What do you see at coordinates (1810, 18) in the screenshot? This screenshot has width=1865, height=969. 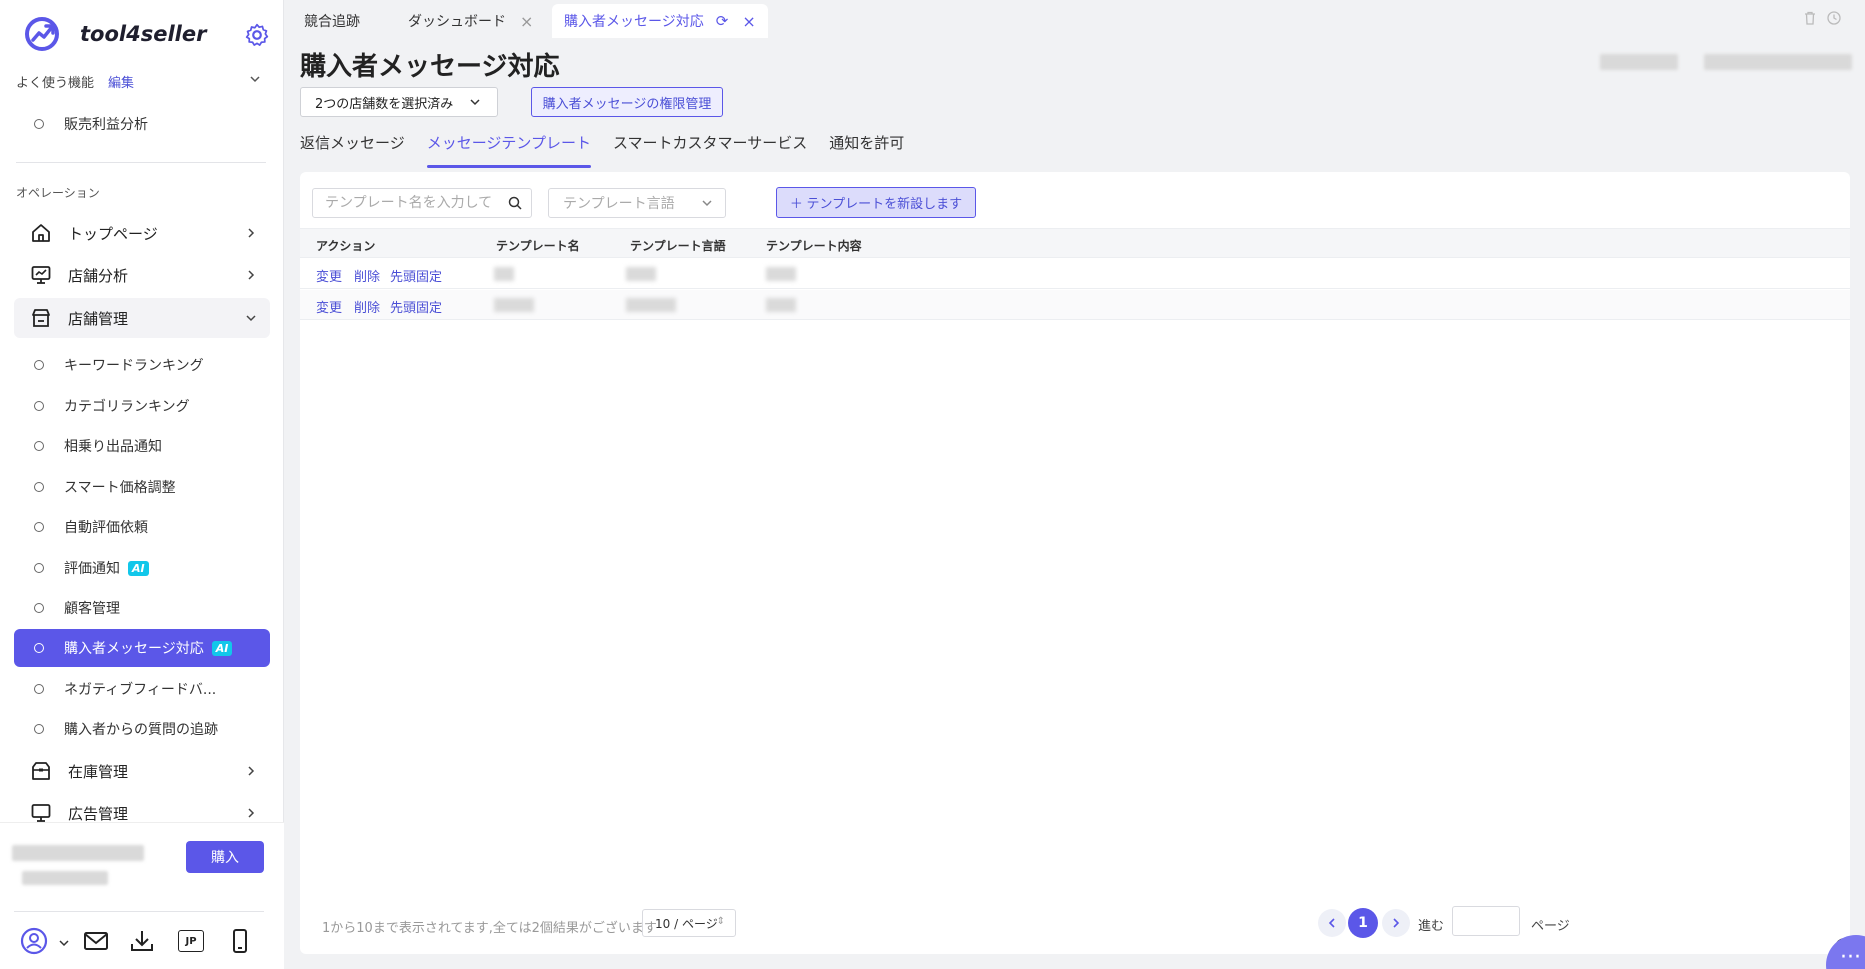 I see `trash-icon` at bounding box center [1810, 18].